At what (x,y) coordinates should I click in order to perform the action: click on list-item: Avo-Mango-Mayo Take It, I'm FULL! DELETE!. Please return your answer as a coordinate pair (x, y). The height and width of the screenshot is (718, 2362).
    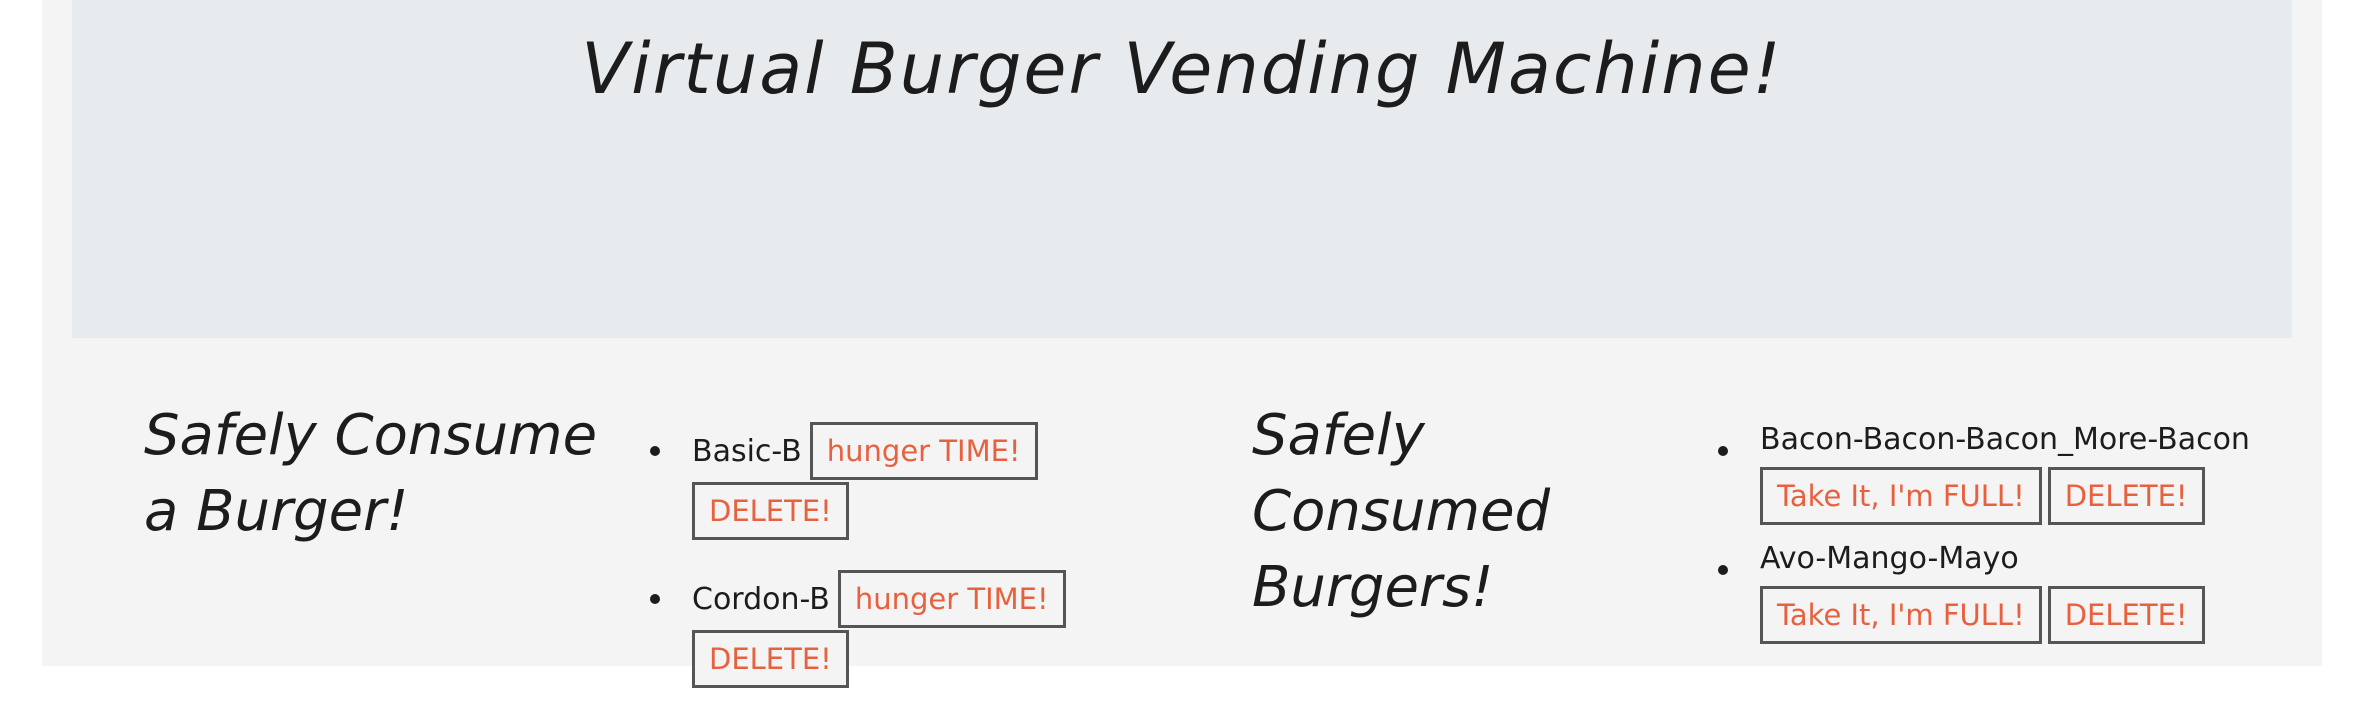
    Looking at the image, I should click on (2020, 592).